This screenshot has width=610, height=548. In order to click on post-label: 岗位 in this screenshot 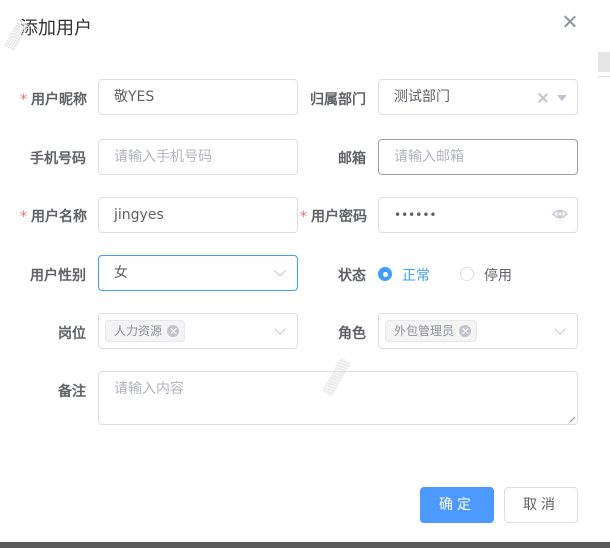, I will do `click(72, 334)`.